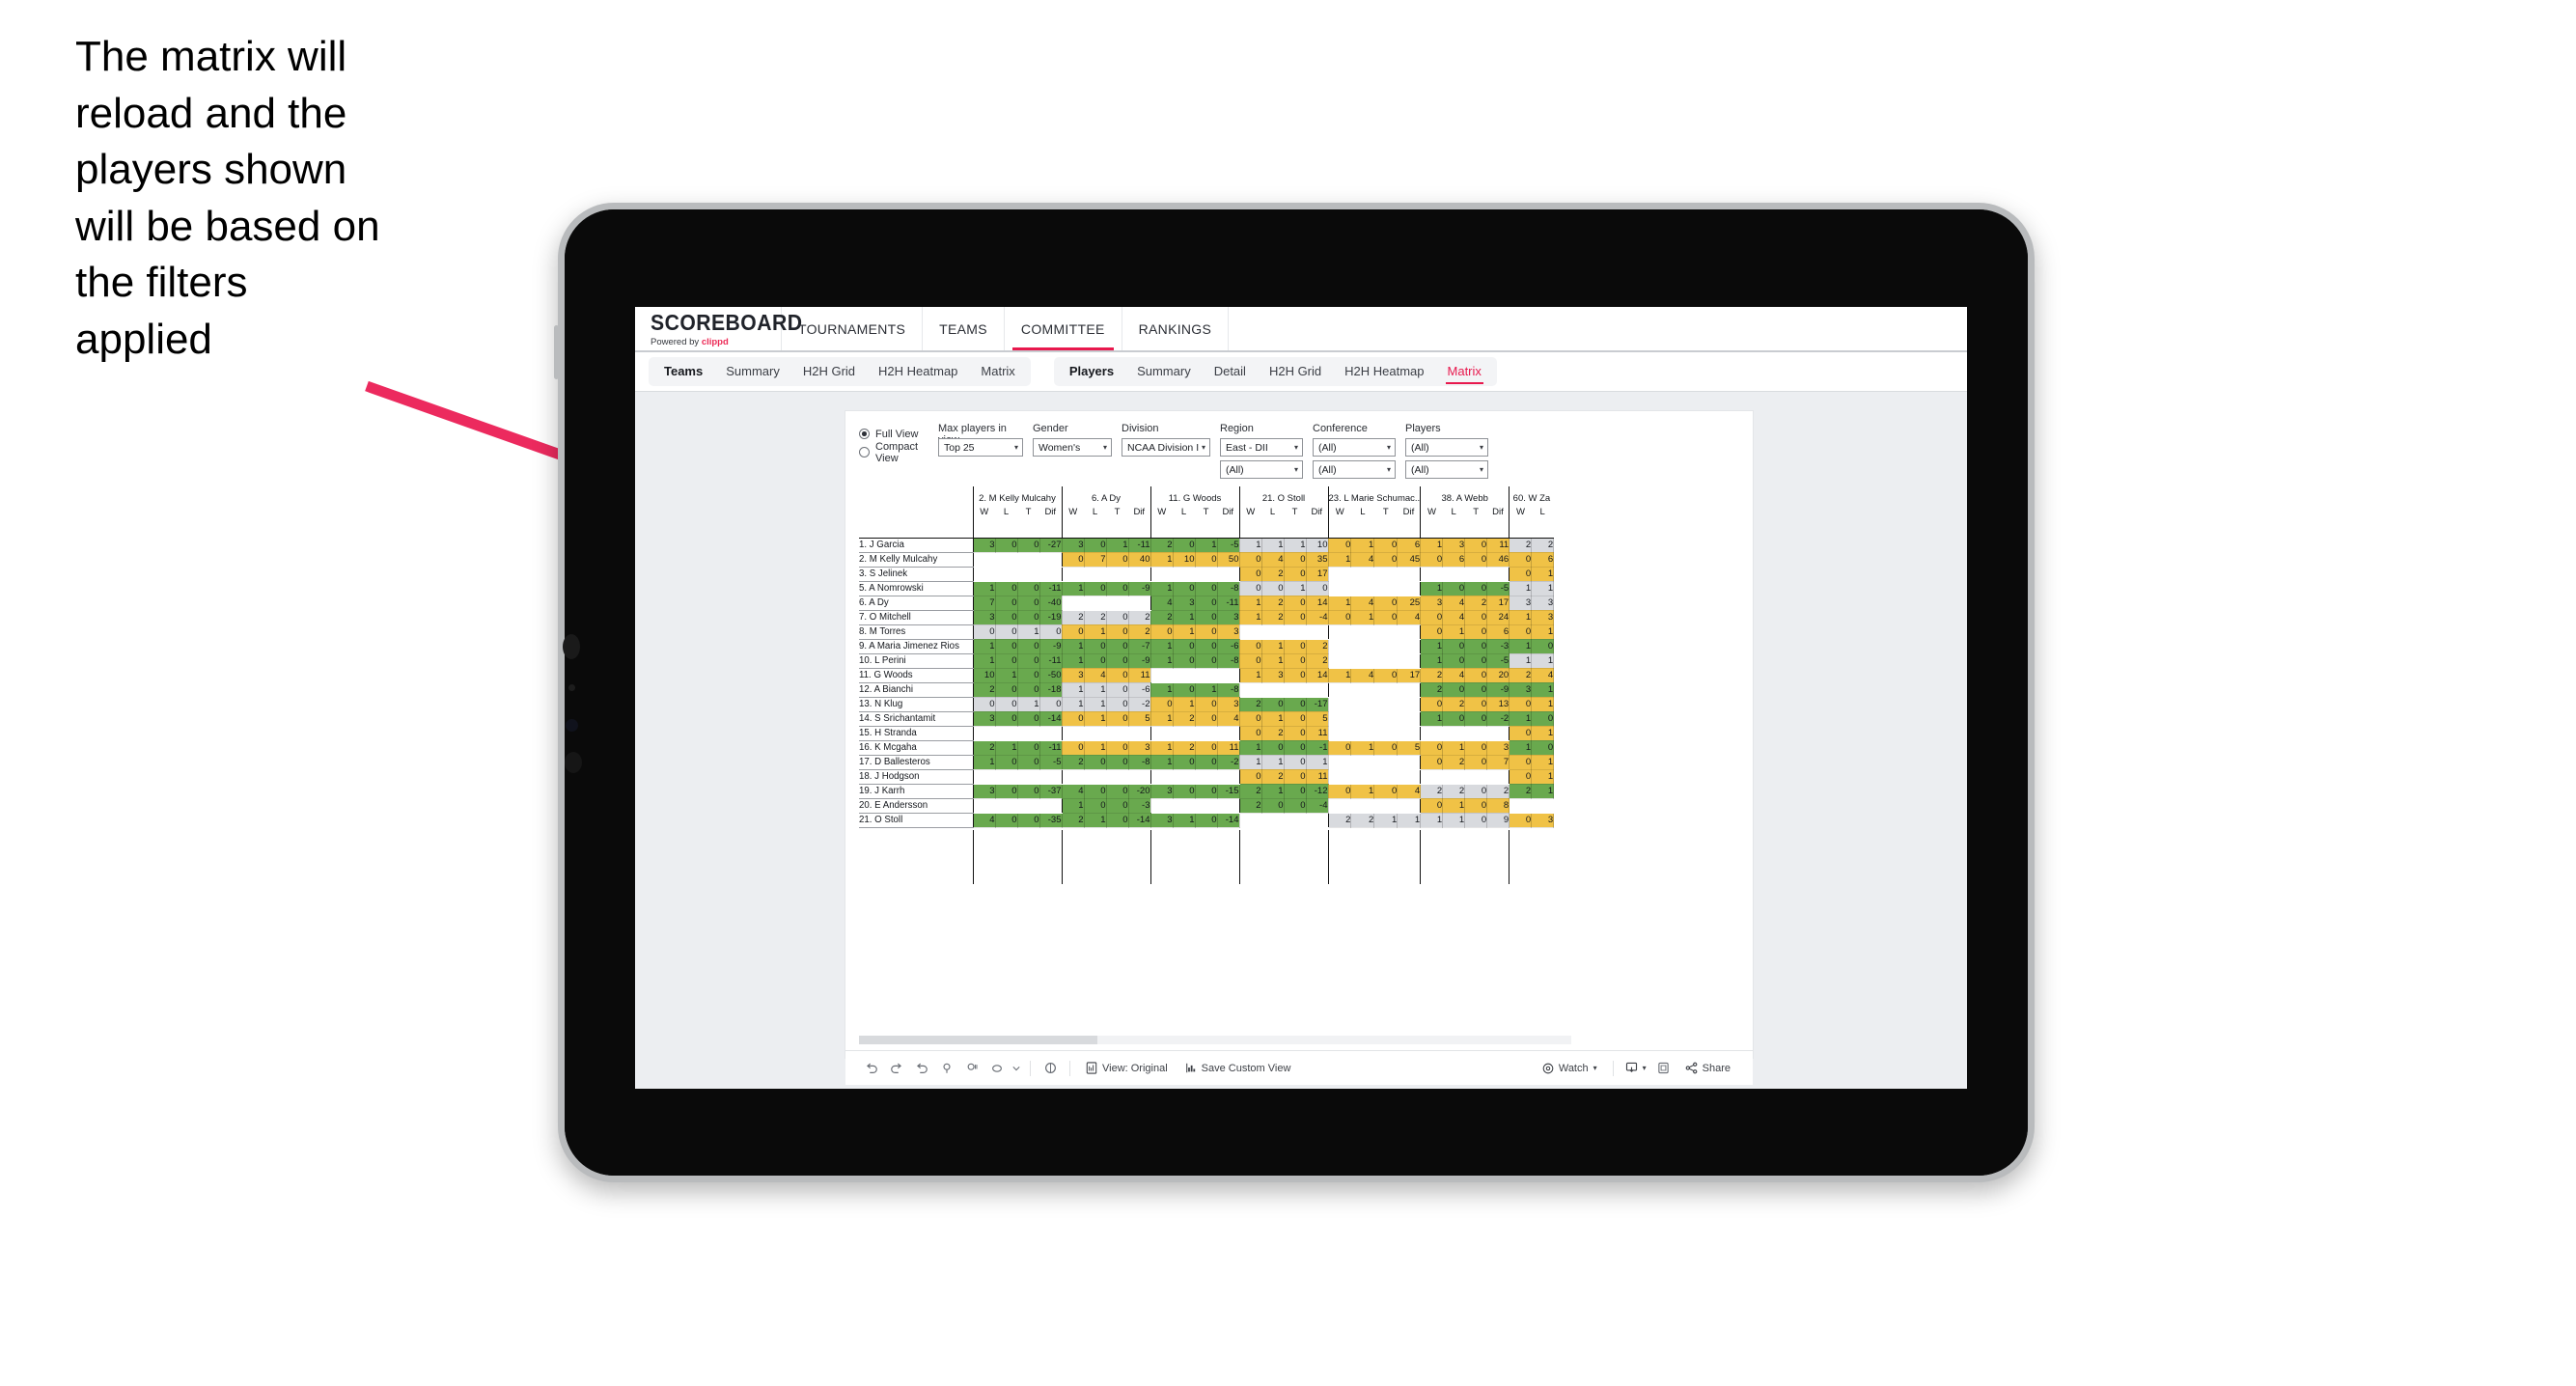 Image resolution: width=2576 pixels, height=1386 pixels. What do you see at coordinates (1051, 676) in the screenshot?
I see `matrix-cell: -50` at bounding box center [1051, 676].